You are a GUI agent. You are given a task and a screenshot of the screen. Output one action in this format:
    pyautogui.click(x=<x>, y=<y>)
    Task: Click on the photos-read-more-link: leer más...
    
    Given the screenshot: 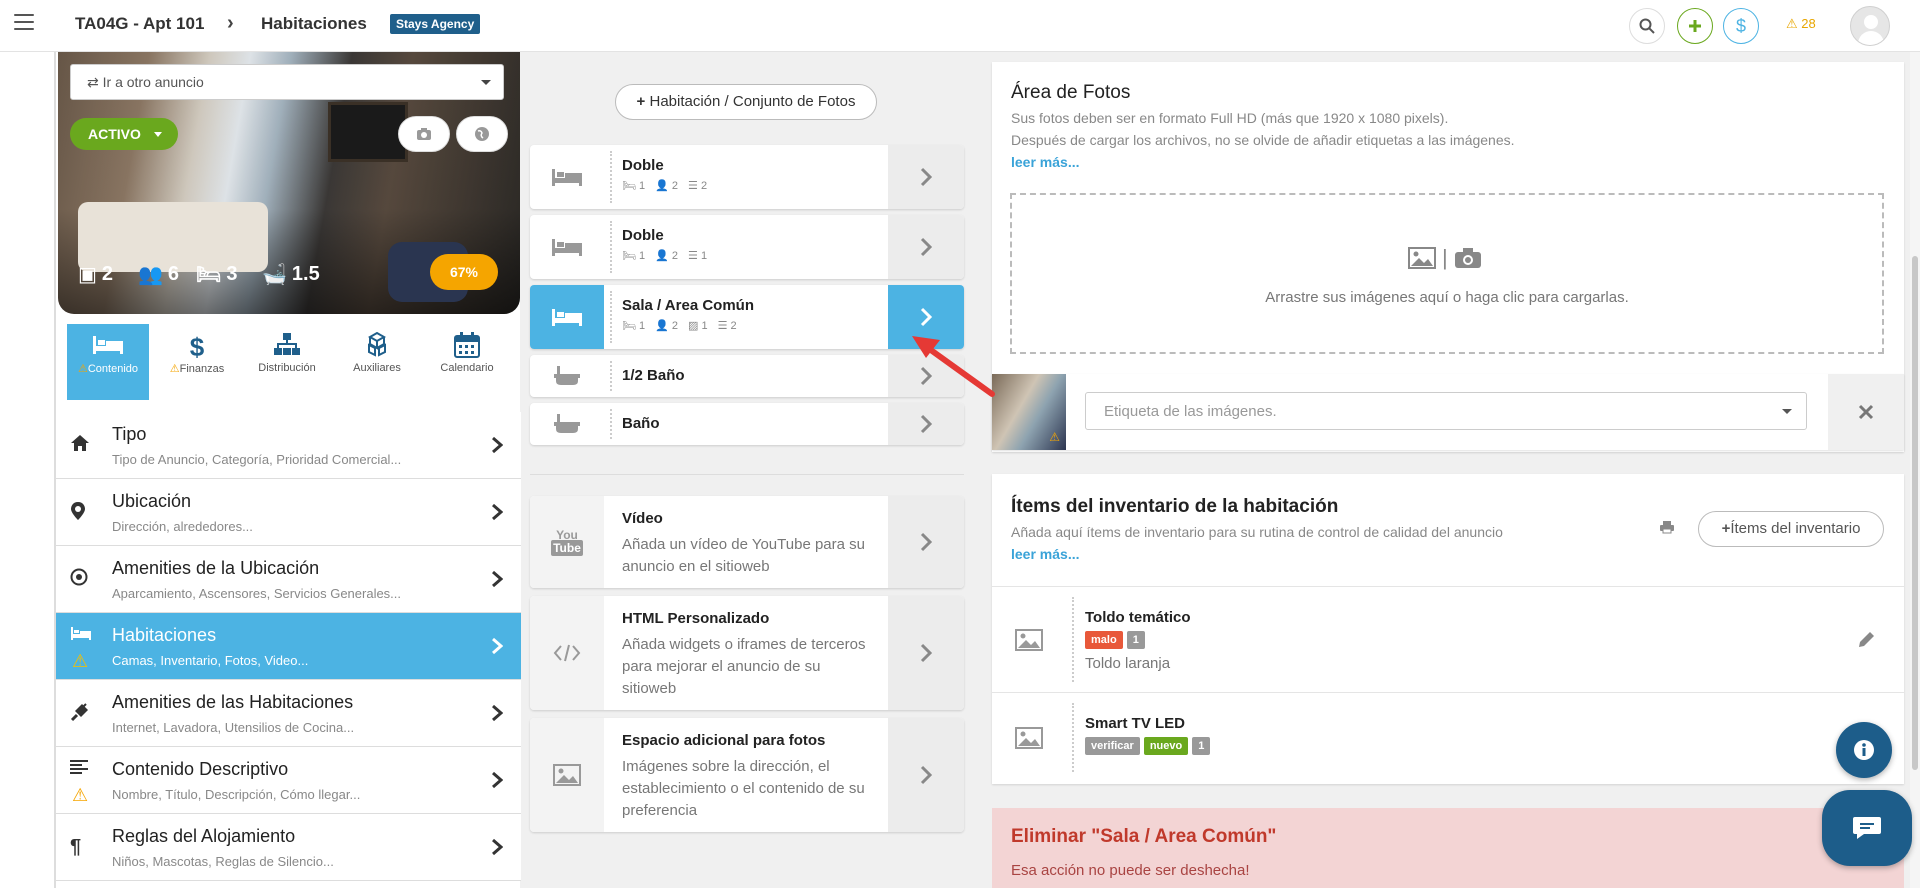 What is the action you would take?
    pyautogui.click(x=1045, y=162)
    